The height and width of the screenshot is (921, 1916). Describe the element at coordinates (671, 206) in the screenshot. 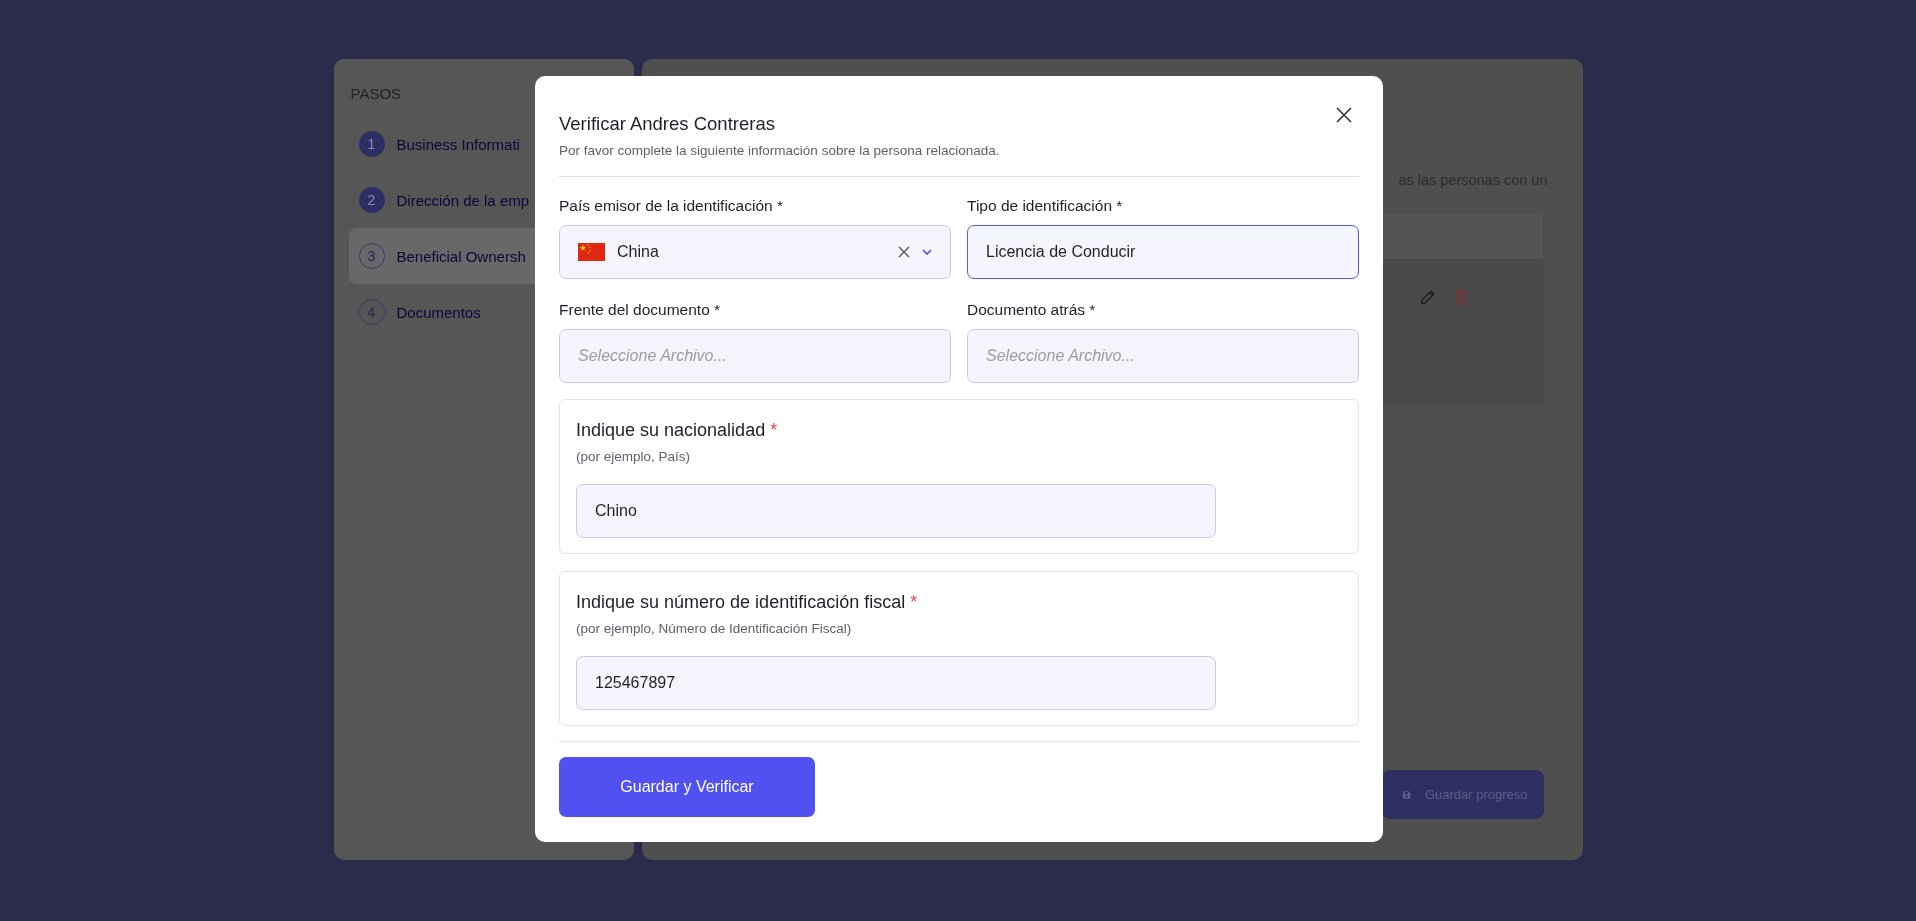

I see `field-label: País emisor de la identificación *` at that location.